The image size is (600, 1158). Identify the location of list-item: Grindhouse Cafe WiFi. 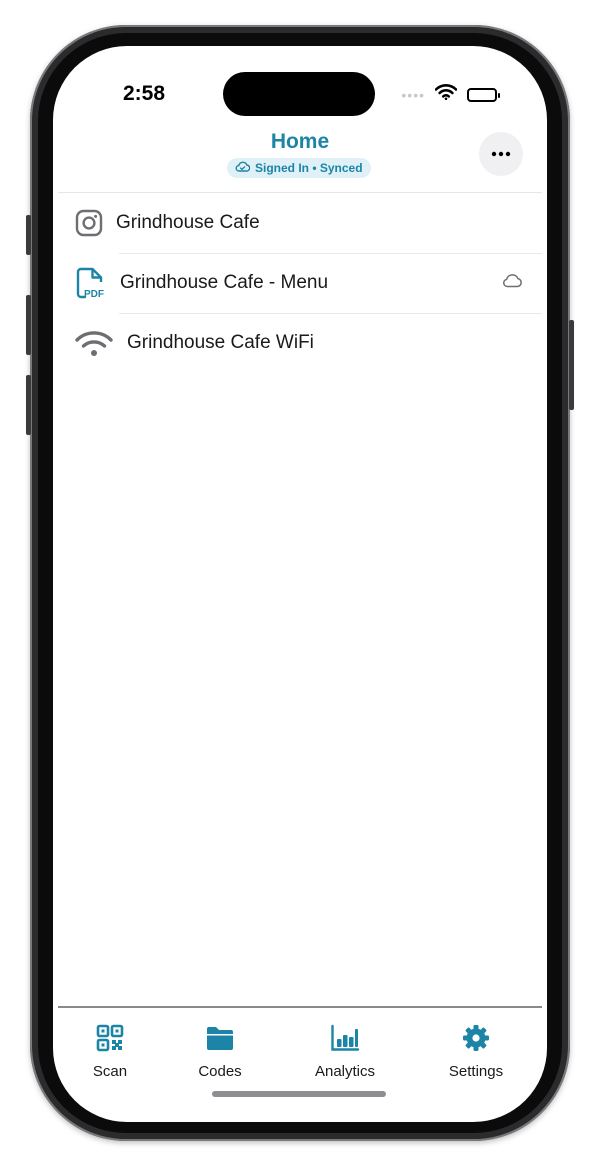
(300, 343).